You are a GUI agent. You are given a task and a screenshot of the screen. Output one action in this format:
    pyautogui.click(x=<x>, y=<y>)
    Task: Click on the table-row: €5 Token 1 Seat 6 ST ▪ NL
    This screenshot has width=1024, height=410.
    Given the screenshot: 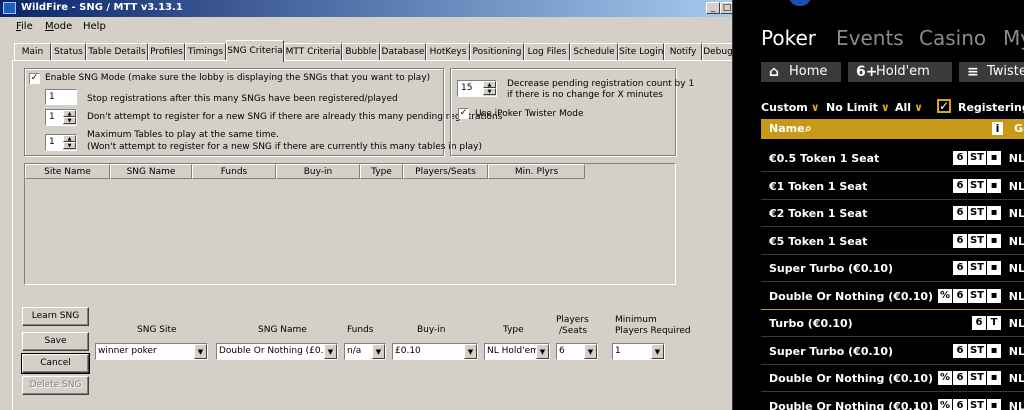 What is the action you would take?
    pyautogui.click(x=892, y=241)
    